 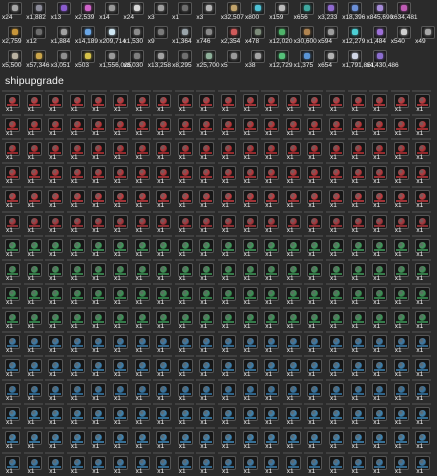 What do you see at coordinates (61, 38) in the screenshot?
I see `inventory-item: x1,884` at bounding box center [61, 38].